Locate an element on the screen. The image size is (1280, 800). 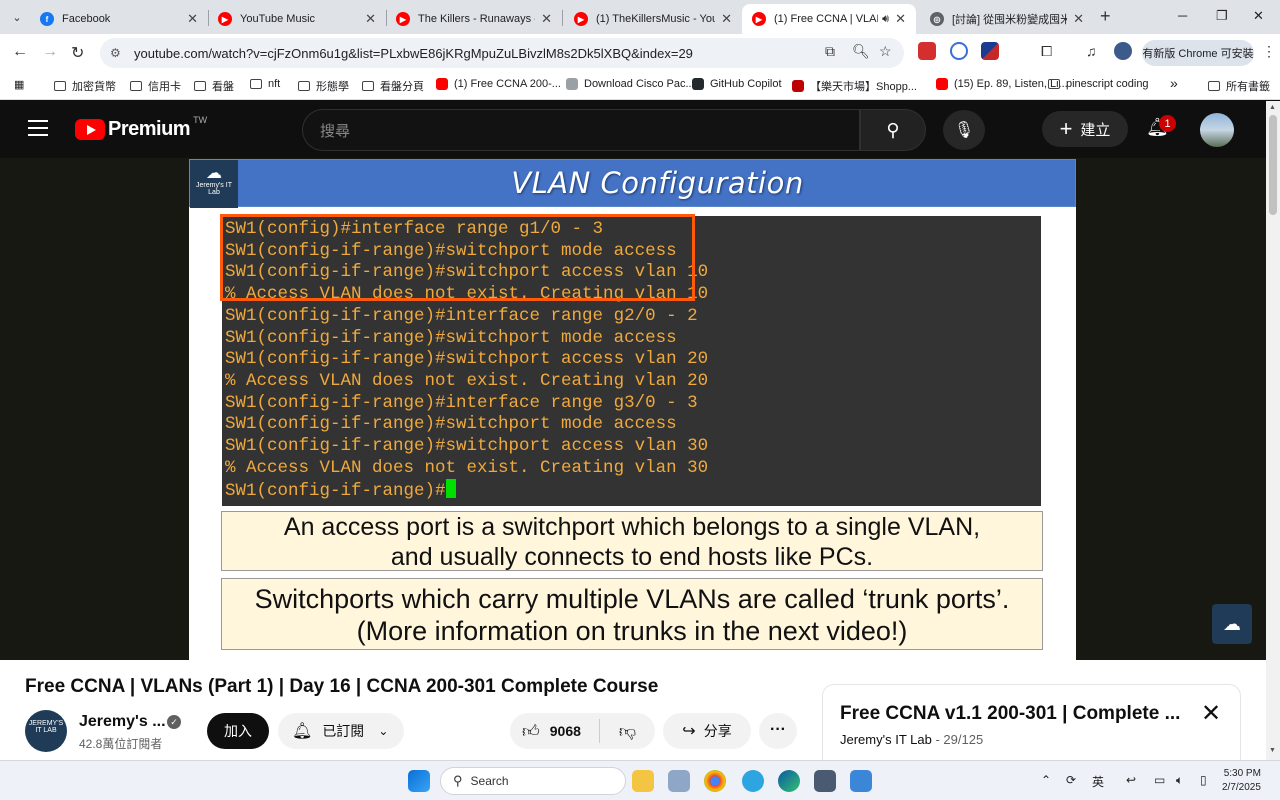
app-icon is located at coordinates (679, 781).